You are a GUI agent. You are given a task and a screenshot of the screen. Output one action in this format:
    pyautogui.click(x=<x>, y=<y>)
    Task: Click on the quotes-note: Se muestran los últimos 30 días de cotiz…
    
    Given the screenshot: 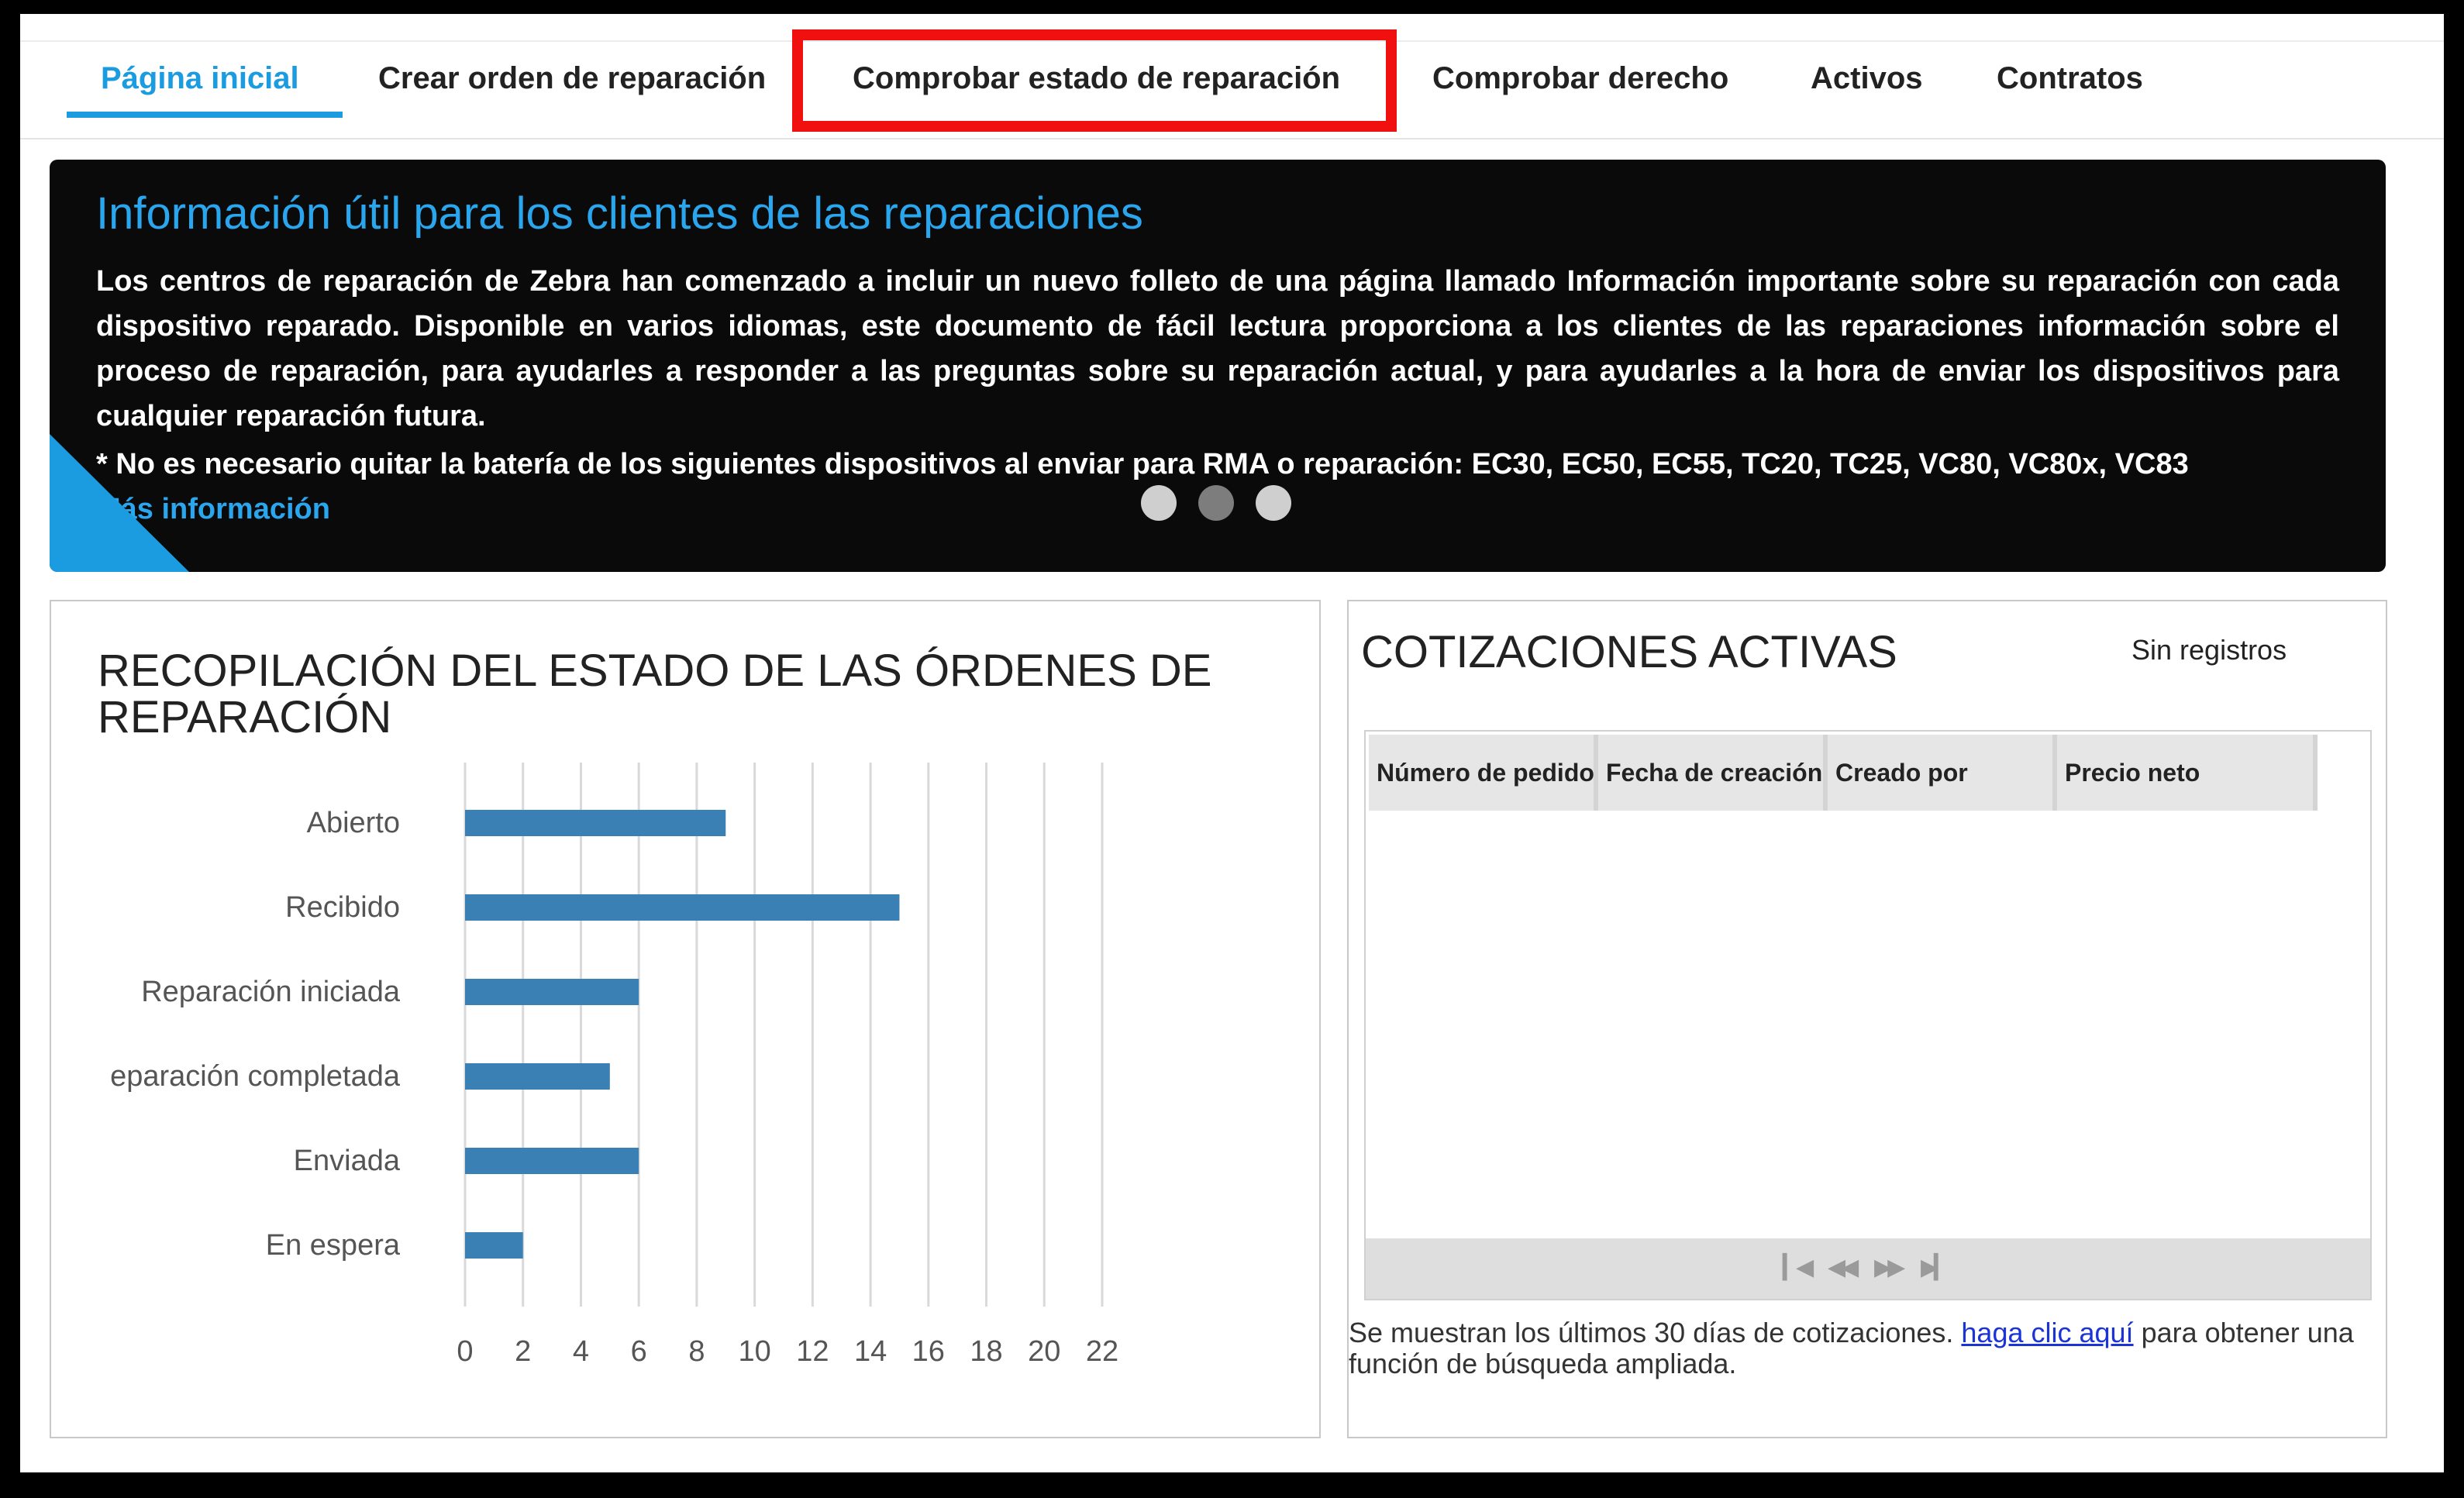 What is the action you would take?
    pyautogui.click(x=1868, y=1348)
    